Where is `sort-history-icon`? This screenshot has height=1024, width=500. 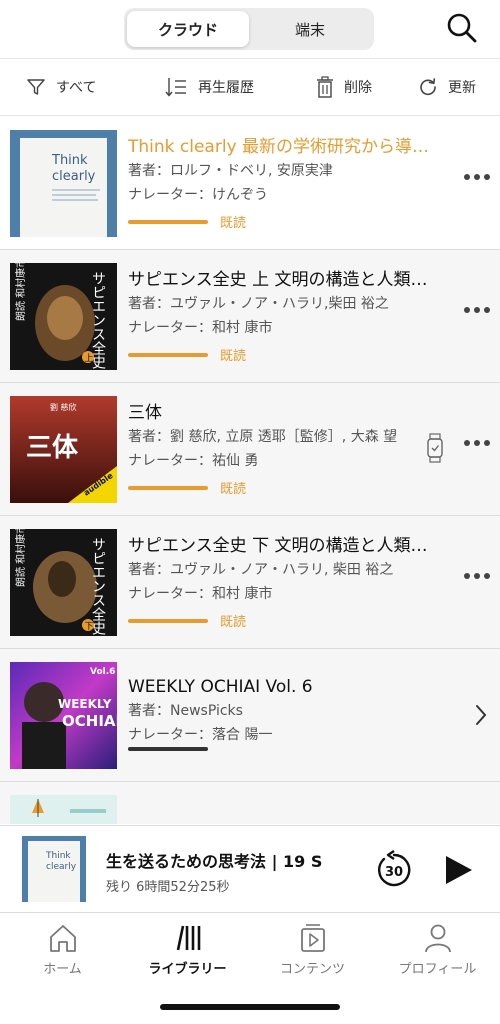 sort-history-icon is located at coordinates (175, 87).